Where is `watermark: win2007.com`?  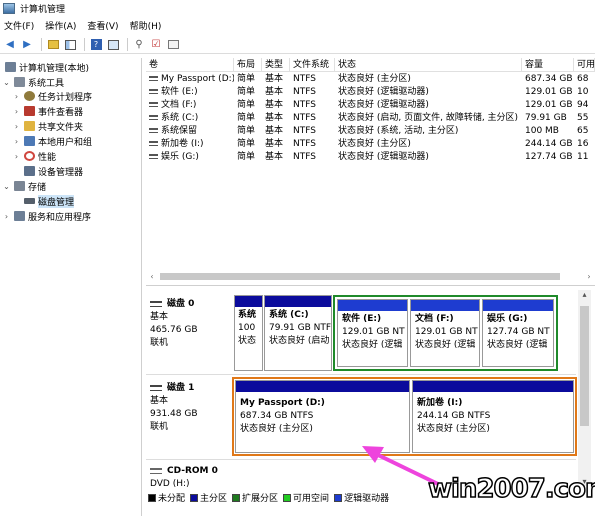
watermark: win2007.com is located at coordinates (511, 489).